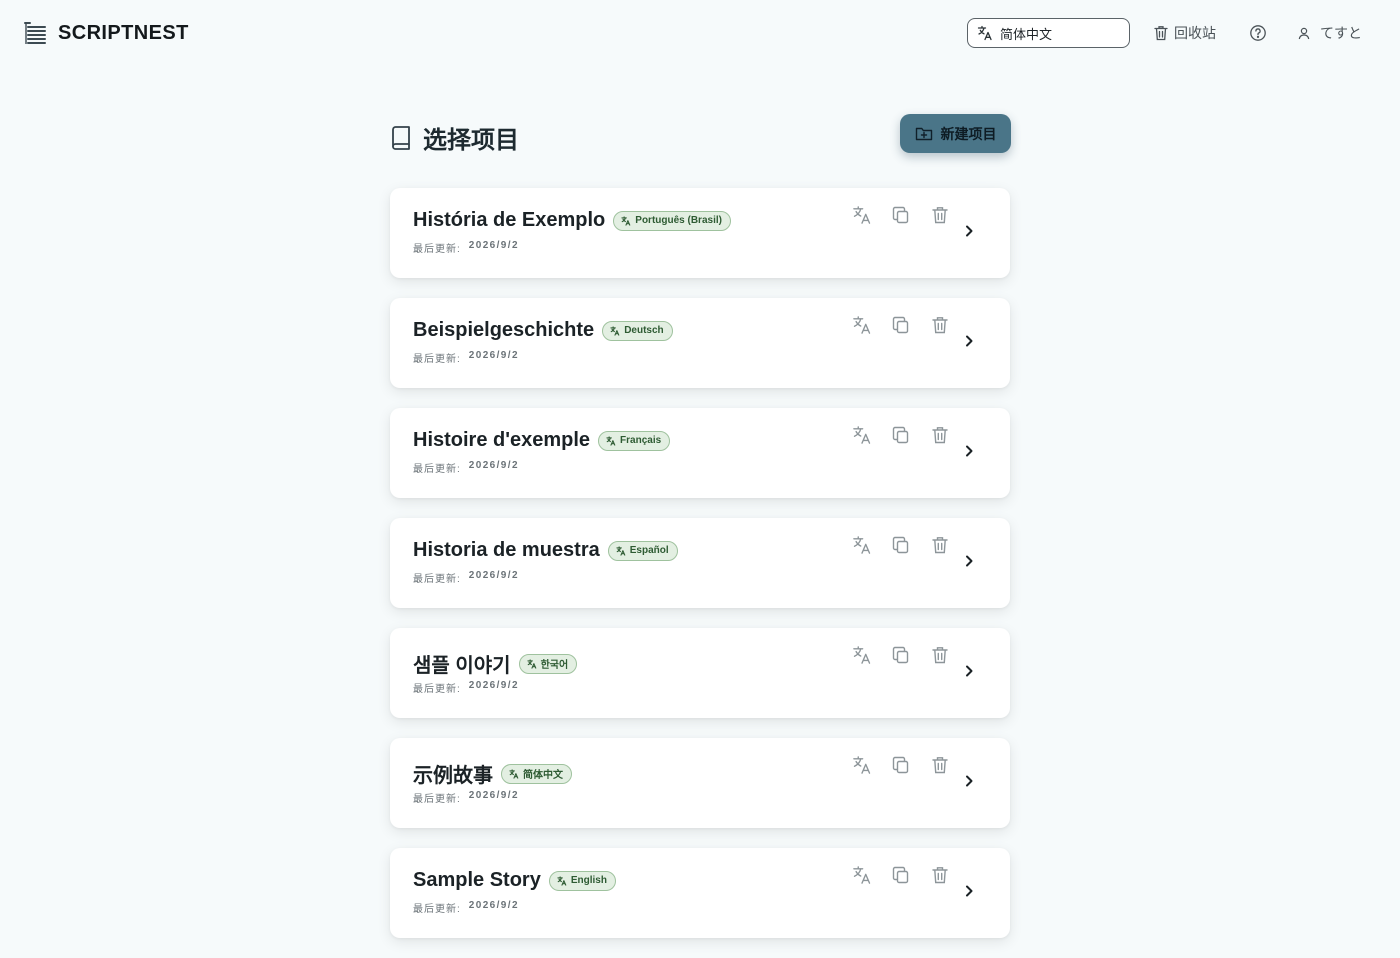 The height and width of the screenshot is (958, 1400). I want to click on user-name: てすと, so click(1341, 33).